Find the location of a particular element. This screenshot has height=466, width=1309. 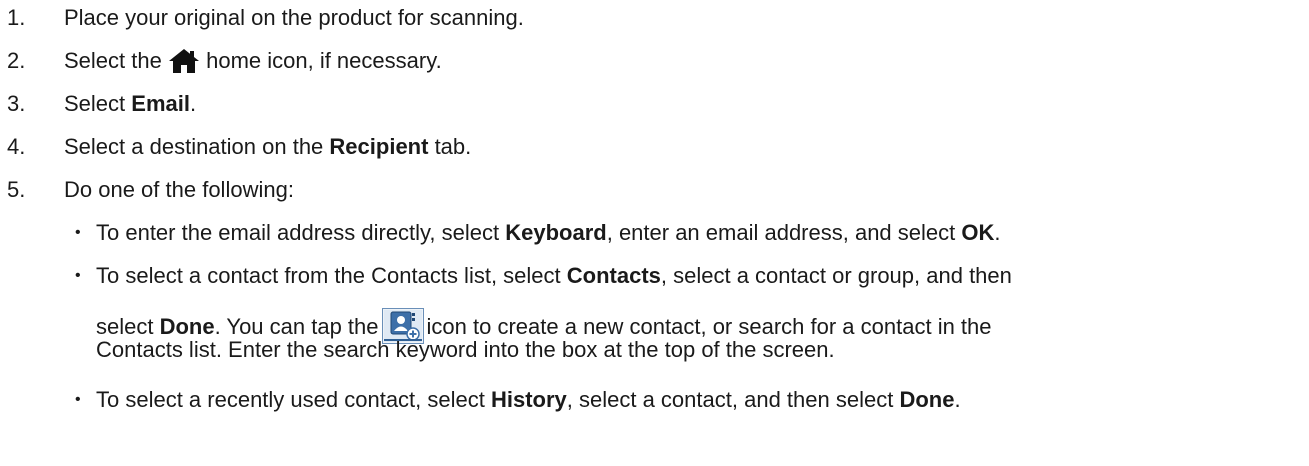

step-text-post: home icon, if necessary. is located at coordinates (324, 60).